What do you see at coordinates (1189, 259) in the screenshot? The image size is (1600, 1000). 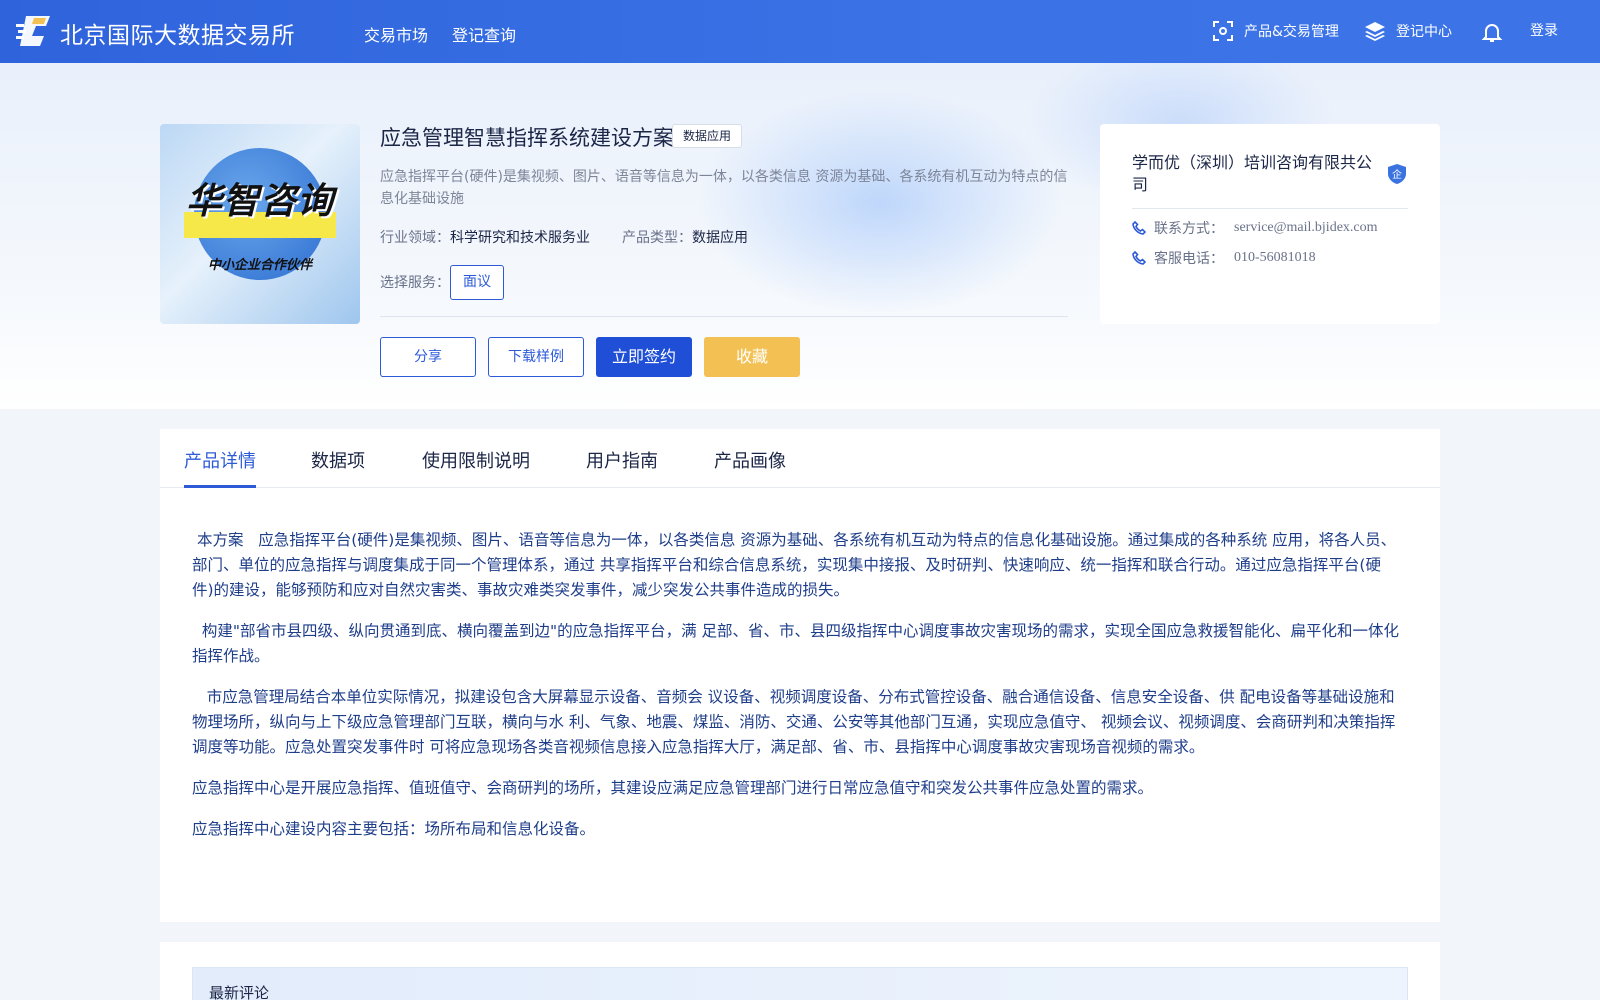 I see `phone-label: 客服电话：` at bounding box center [1189, 259].